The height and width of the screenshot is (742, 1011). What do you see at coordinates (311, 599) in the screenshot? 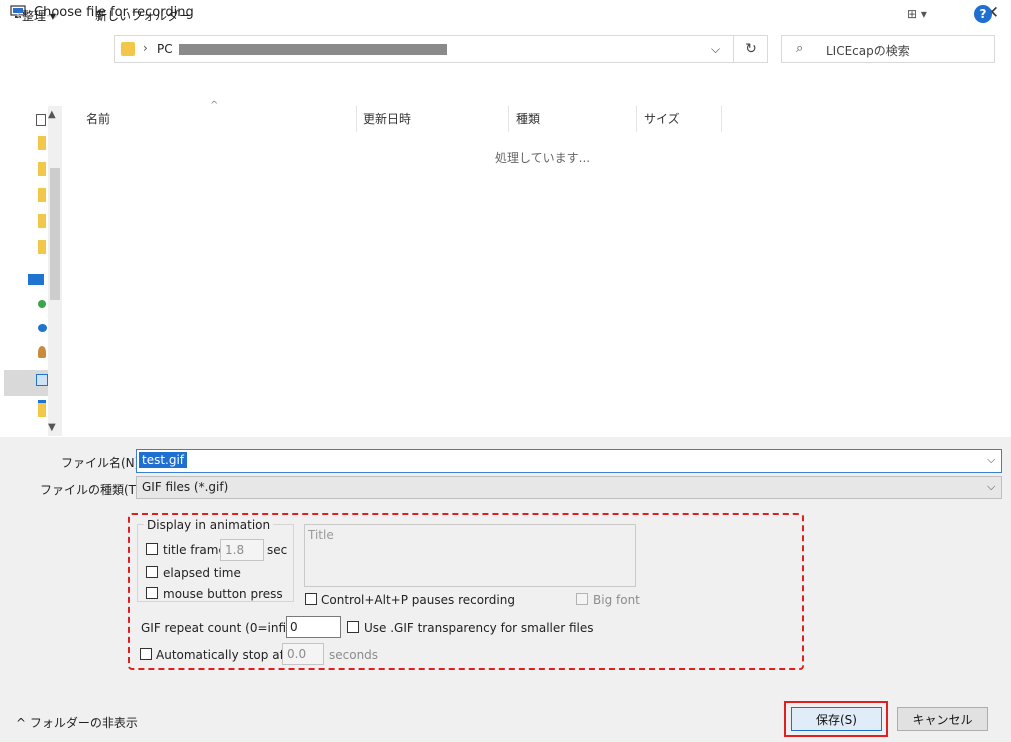
I see `pause-hotkey-checkbox` at bounding box center [311, 599].